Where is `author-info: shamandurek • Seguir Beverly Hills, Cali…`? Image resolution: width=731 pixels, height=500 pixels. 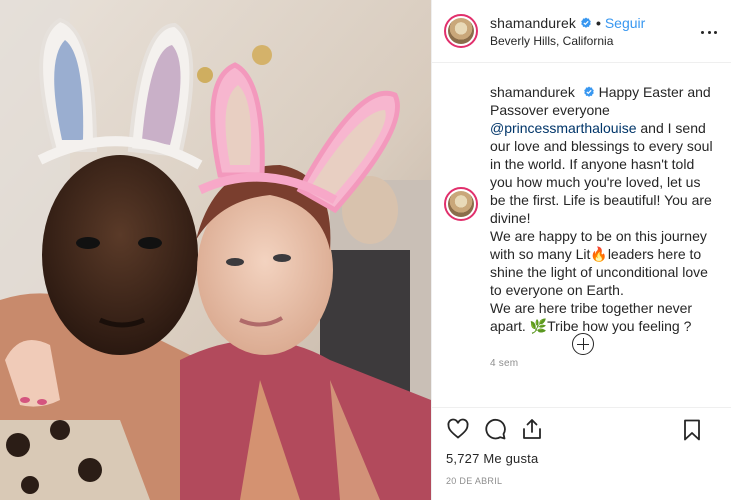 author-info: shamandurek • Seguir Beverly Hills, Cali… is located at coordinates (567, 31).